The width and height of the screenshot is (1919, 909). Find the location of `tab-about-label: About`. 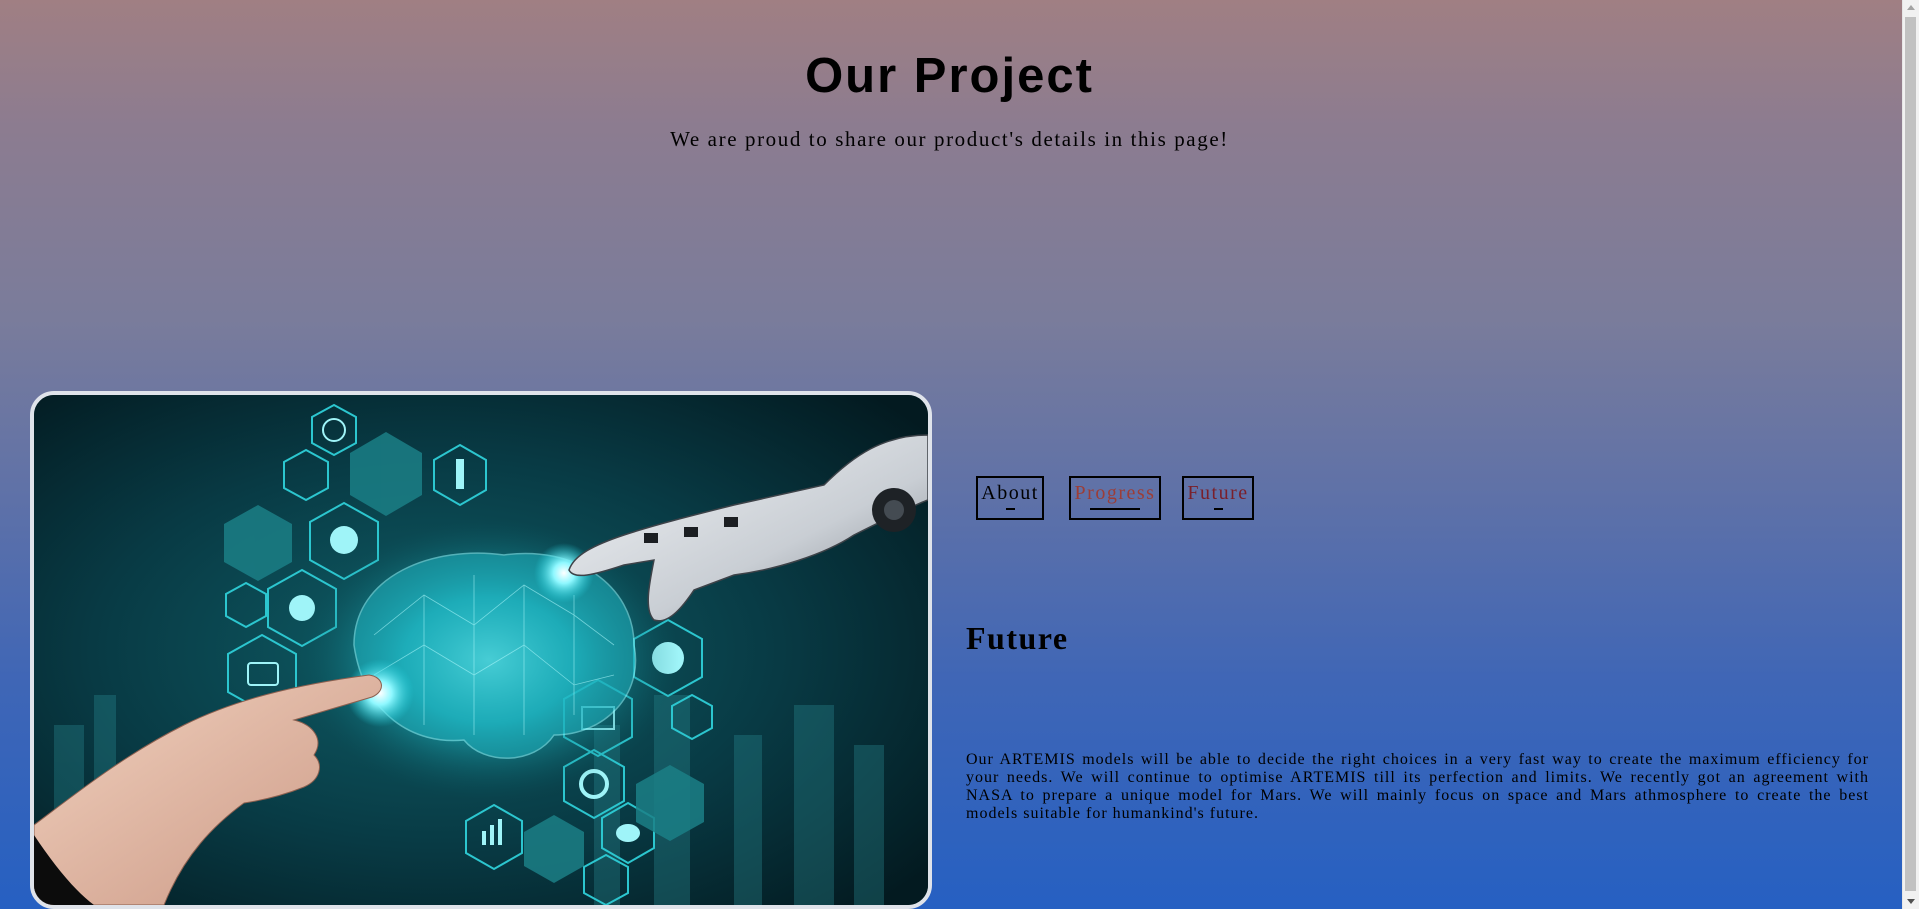

tab-about-label: About is located at coordinates (1010, 493).